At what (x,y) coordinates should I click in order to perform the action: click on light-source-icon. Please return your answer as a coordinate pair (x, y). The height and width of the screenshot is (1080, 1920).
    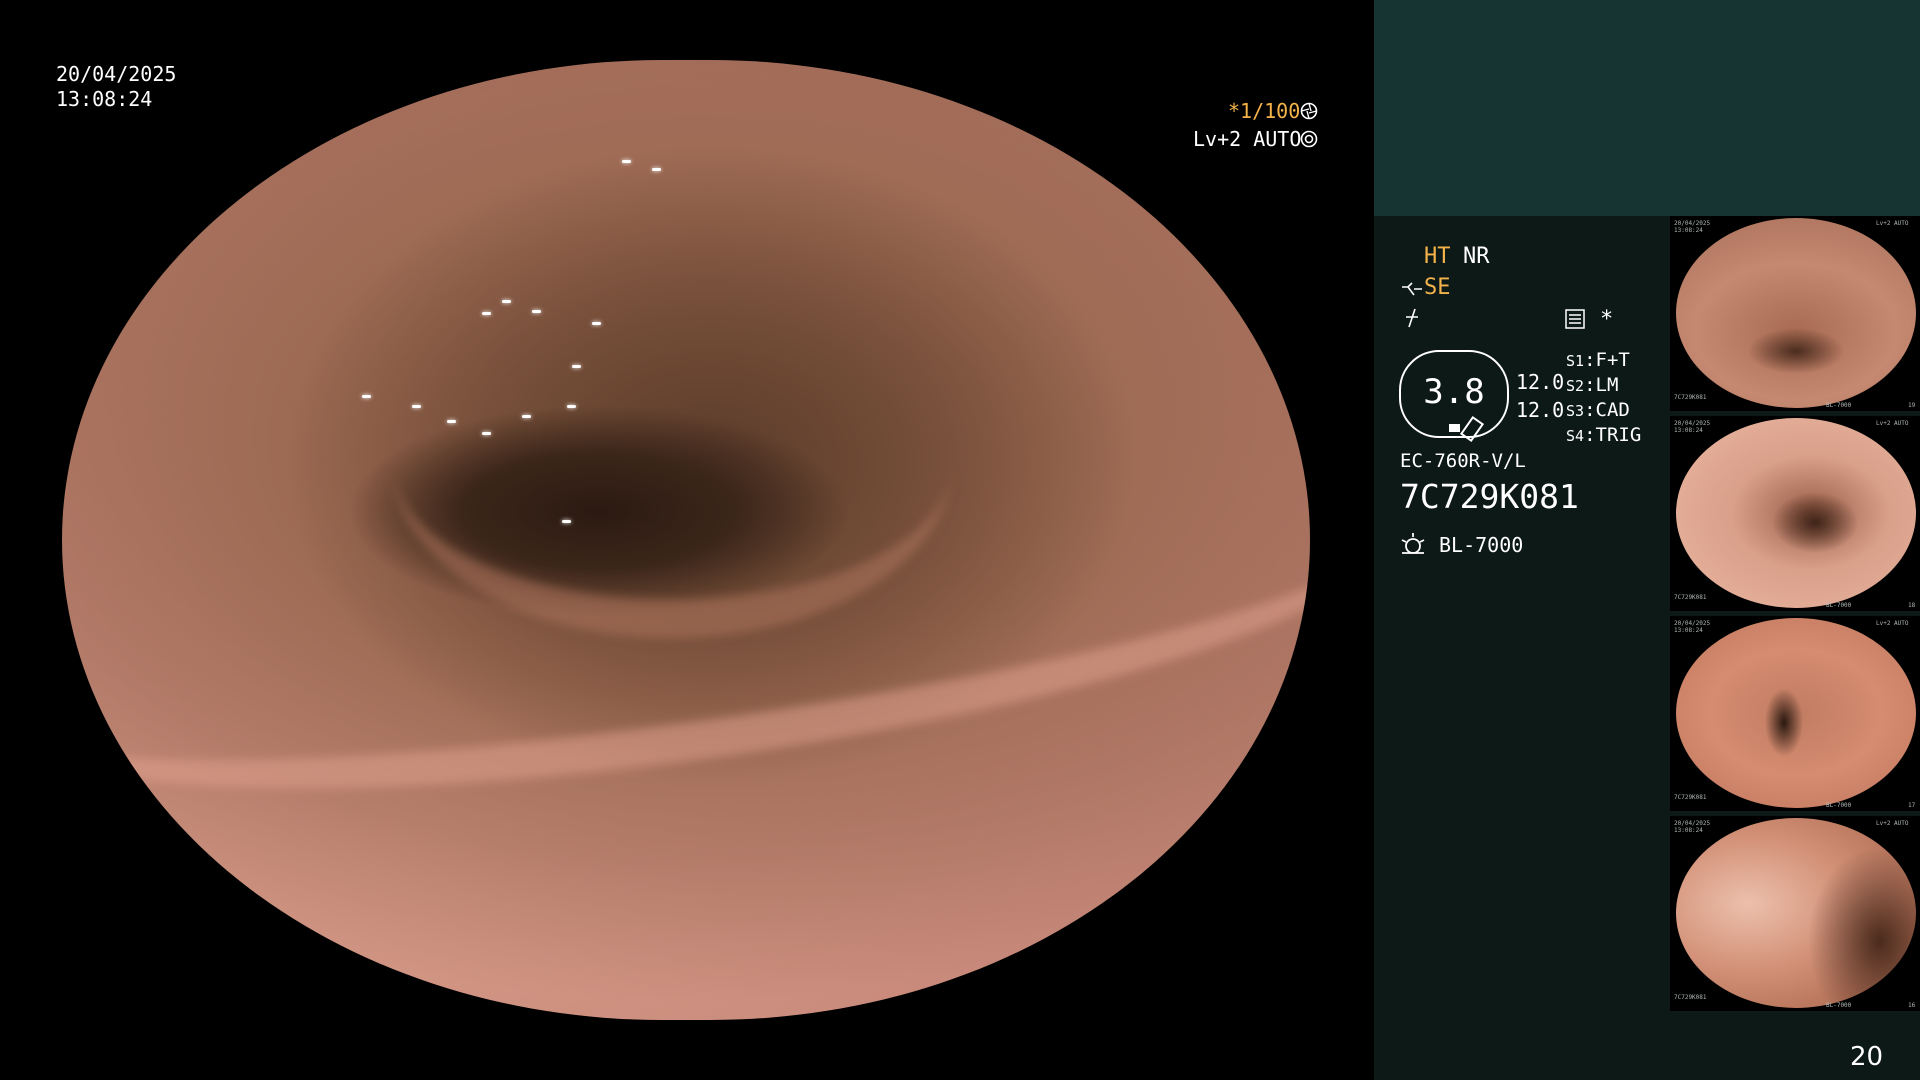
    Looking at the image, I should click on (1413, 543).